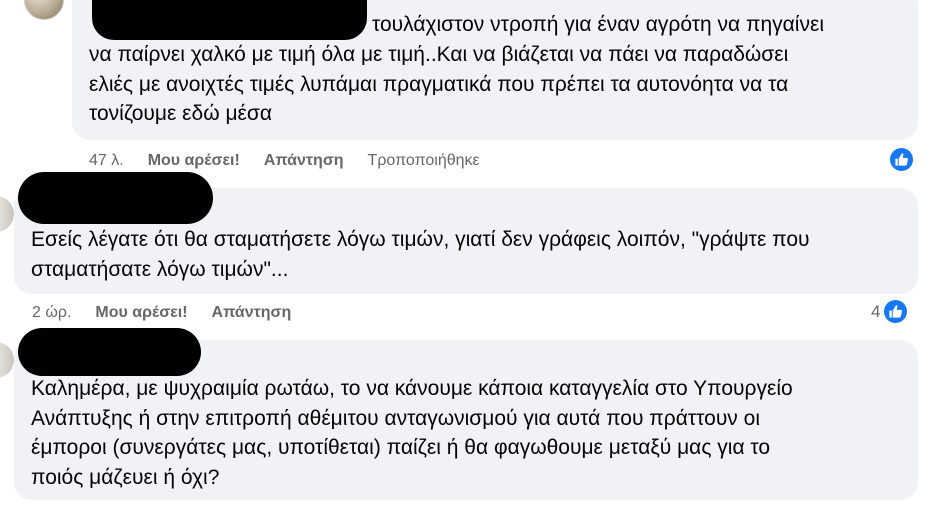 The width and height of the screenshot is (937, 517). What do you see at coordinates (423, 160) in the screenshot?
I see `edited-label: Τροποποιήθηκε` at bounding box center [423, 160].